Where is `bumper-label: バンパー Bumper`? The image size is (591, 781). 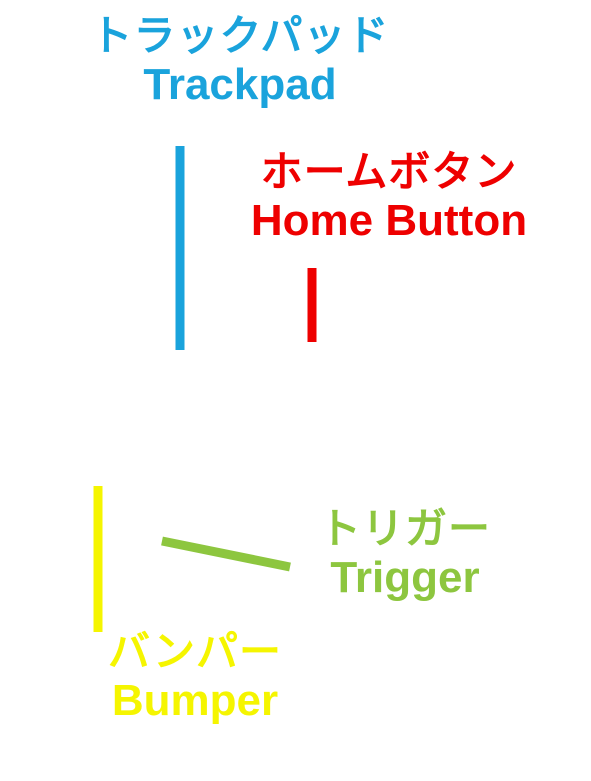 bumper-label: バンパー Bumper is located at coordinates (195, 677).